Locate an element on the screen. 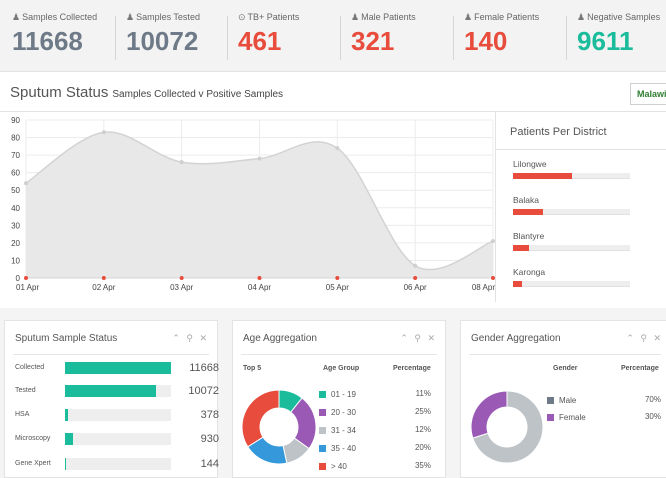 The width and height of the screenshot is (666, 478). gender-donut-chart is located at coordinates (507, 427).